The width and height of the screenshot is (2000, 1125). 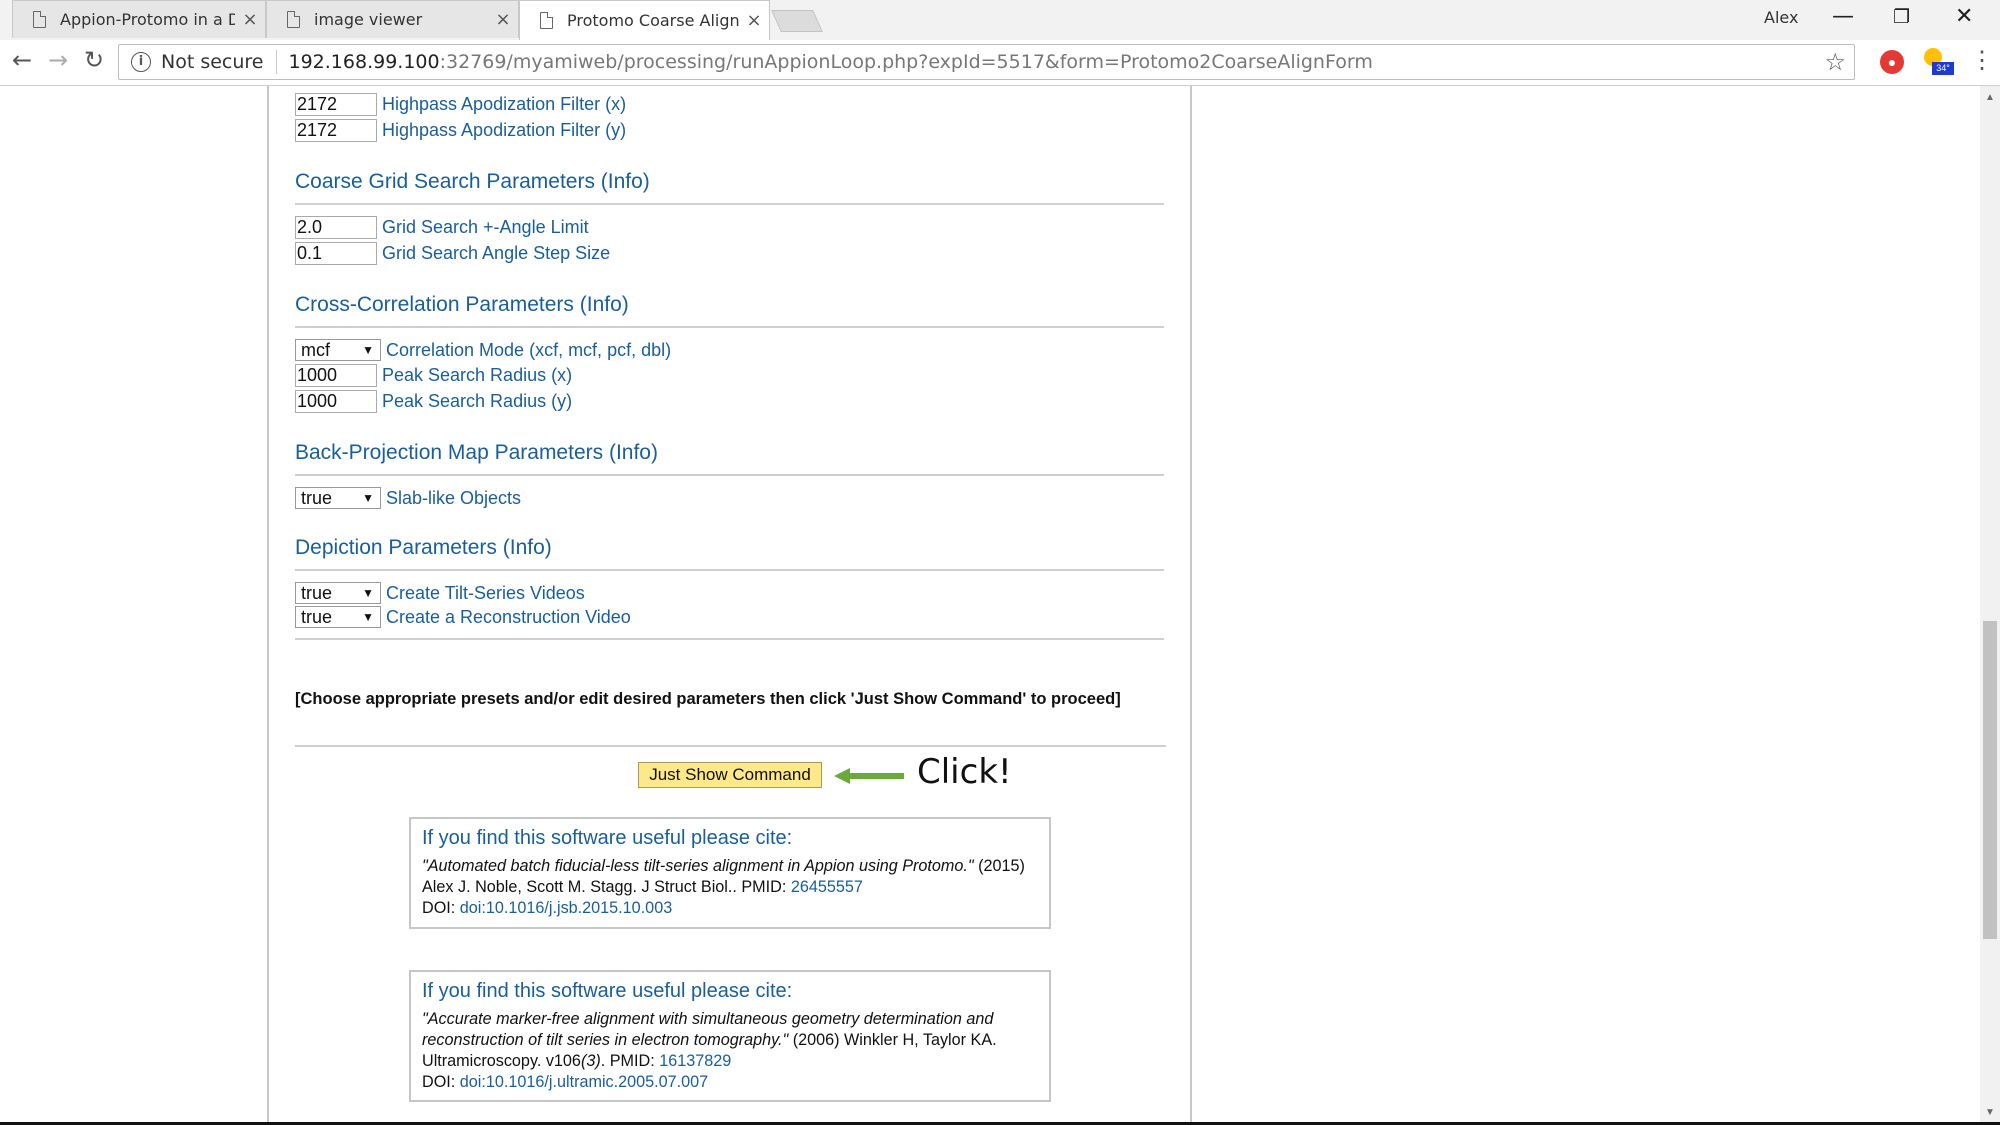 What do you see at coordinates (336, 104) in the screenshot?
I see `highpass-x-input: 2172` at bounding box center [336, 104].